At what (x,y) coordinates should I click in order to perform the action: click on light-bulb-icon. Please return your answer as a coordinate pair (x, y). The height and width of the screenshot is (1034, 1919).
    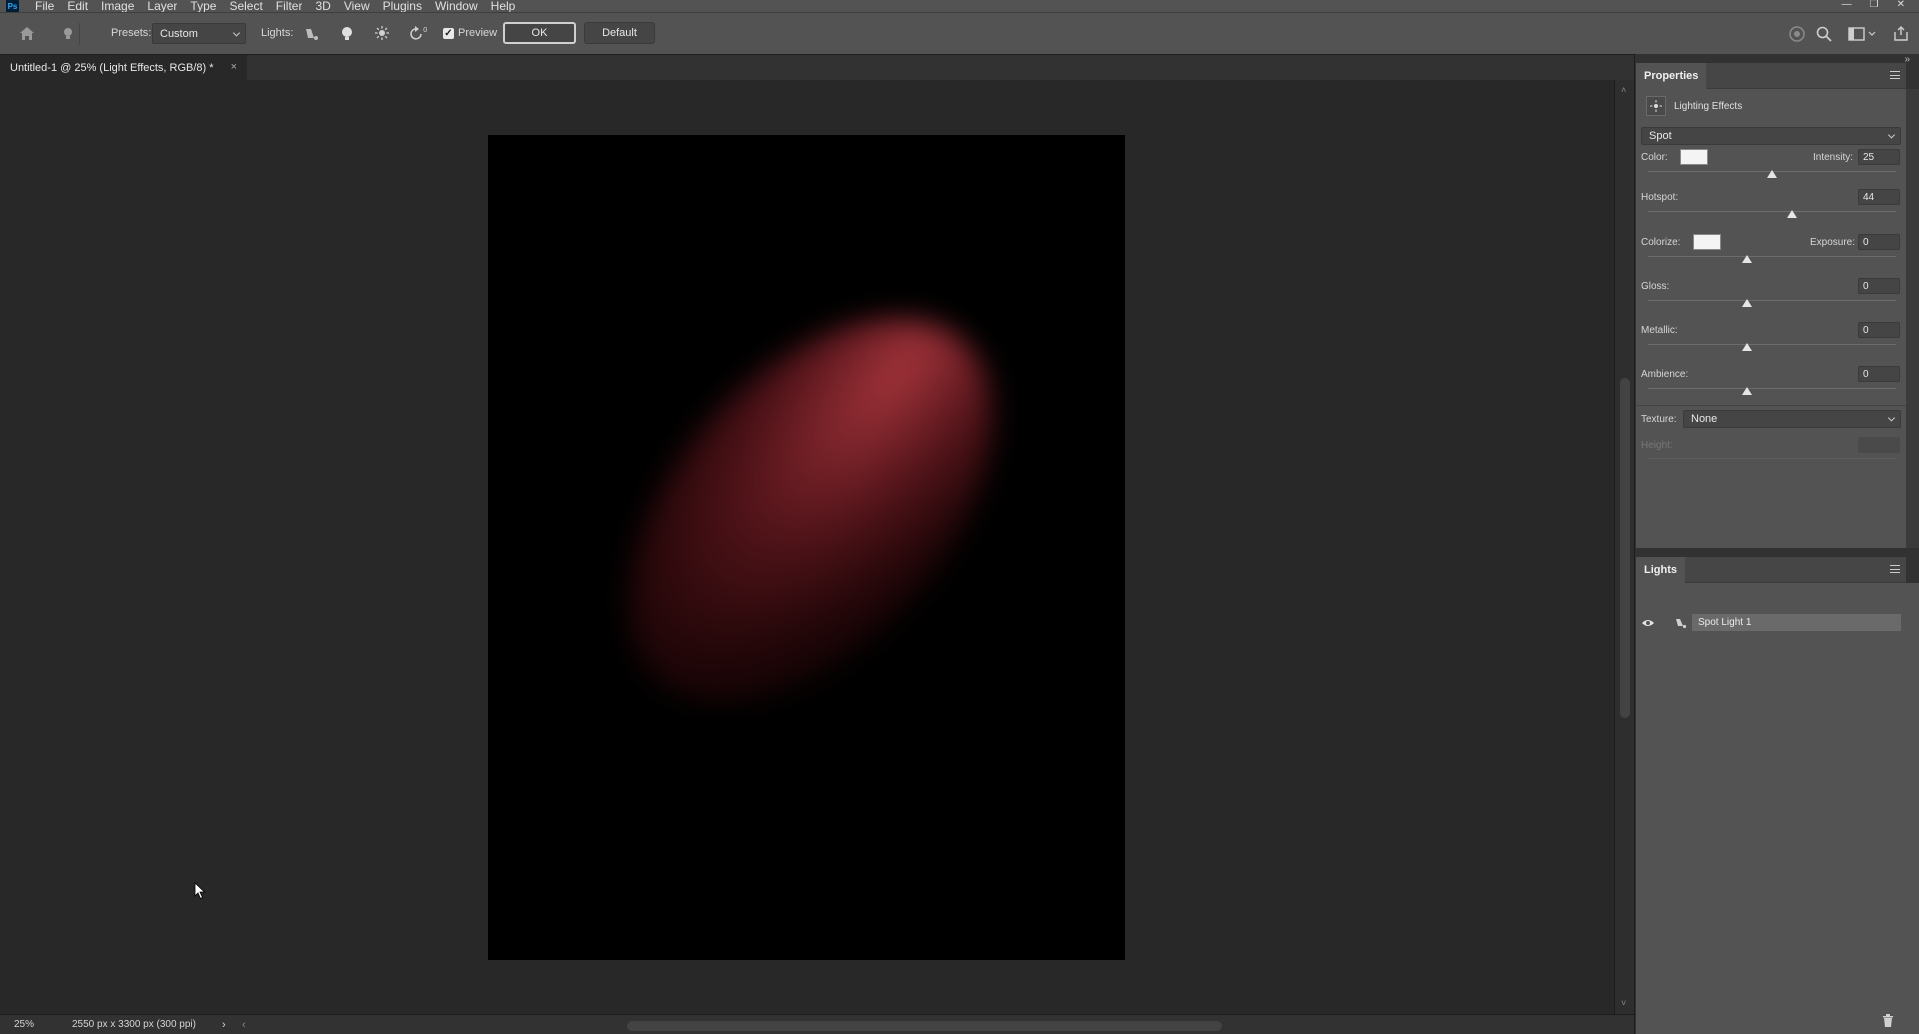
    Looking at the image, I should click on (68, 34).